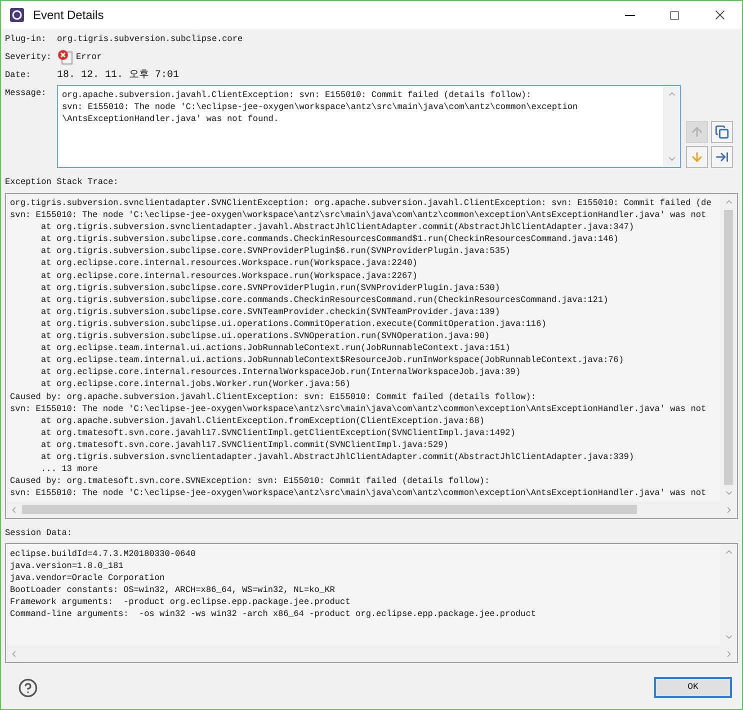 This screenshot has height=710, width=743. Describe the element at coordinates (281, 372) in the screenshot. I see `stack-frame-line: at org.eclipse.core.internal.resources.InternalWorkspaceJob.run(InternalWorkspaceJob.java:39)` at that location.